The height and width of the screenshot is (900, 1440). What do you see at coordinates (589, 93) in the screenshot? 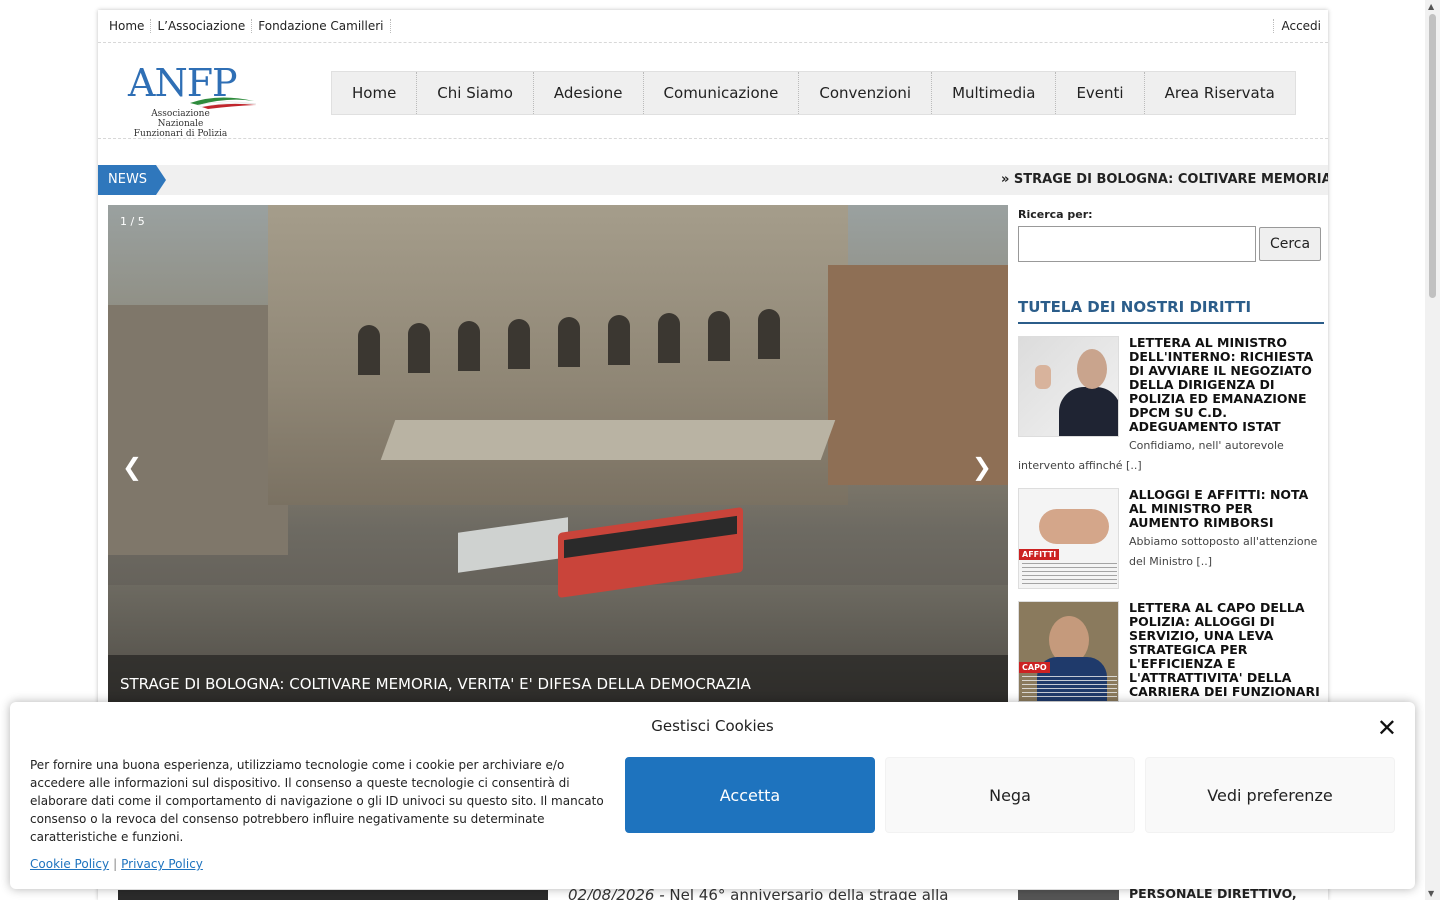
I see `nav-item-adesione: Adesione` at bounding box center [589, 93].